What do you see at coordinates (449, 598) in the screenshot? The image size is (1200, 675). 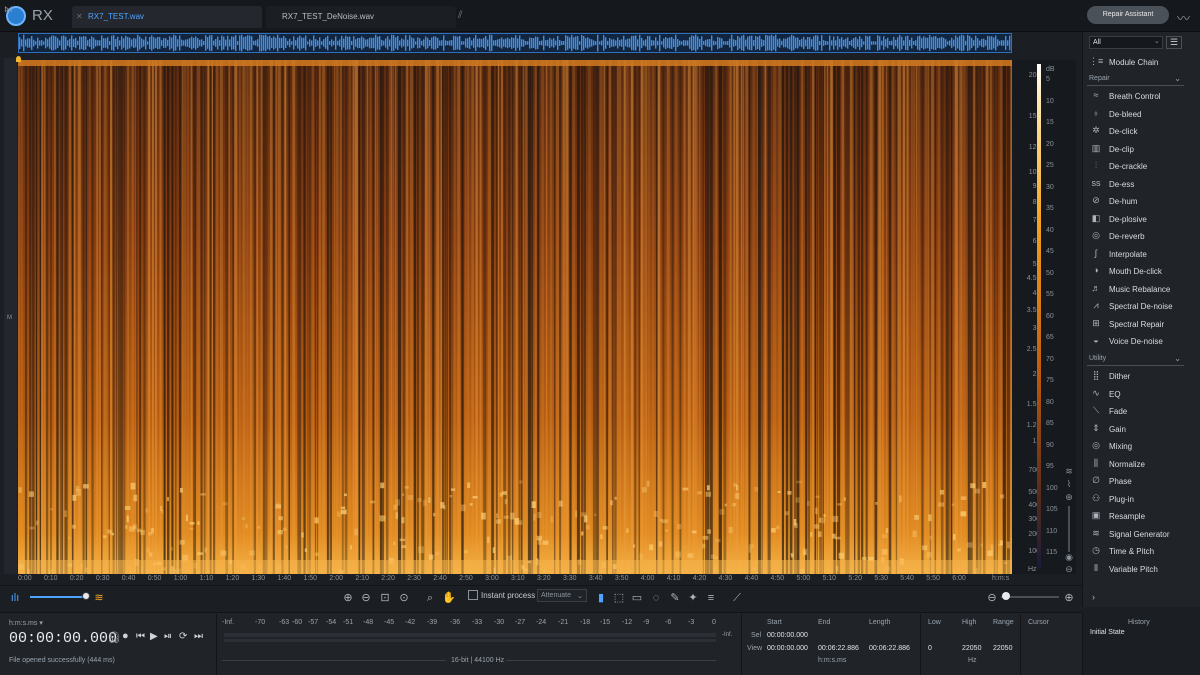 I see `hand-tool-icon: ✋` at bounding box center [449, 598].